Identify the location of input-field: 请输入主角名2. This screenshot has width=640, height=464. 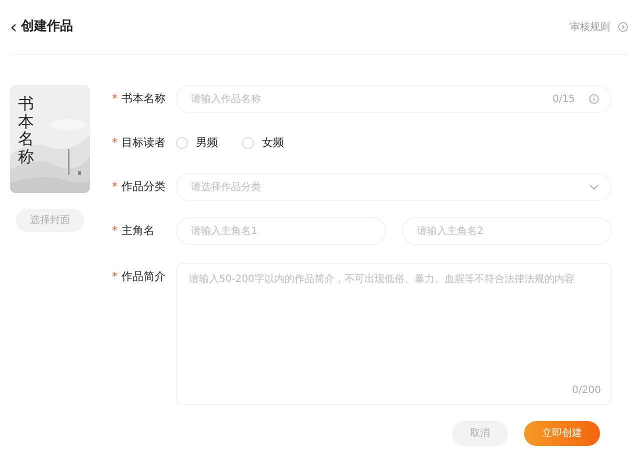
(507, 231).